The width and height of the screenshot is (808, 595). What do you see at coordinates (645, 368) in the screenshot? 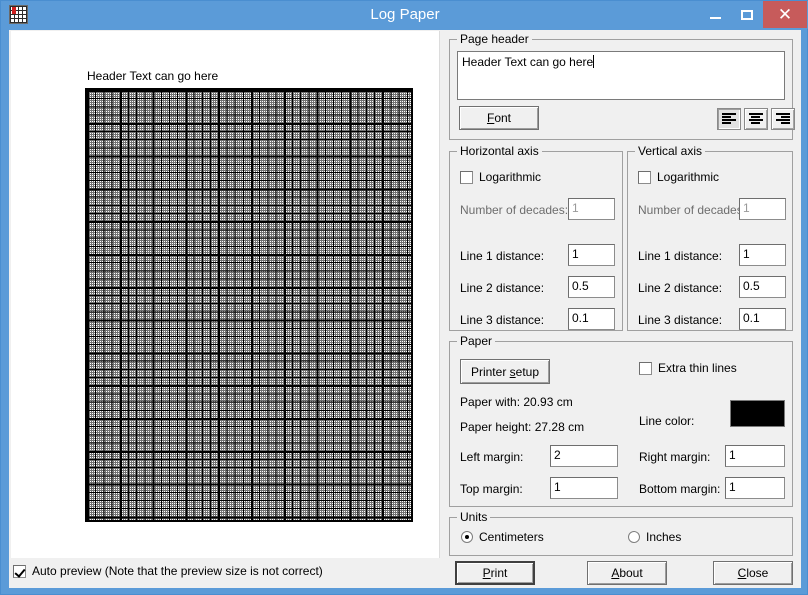
I see `extra-thin-lines-checkbox` at bounding box center [645, 368].